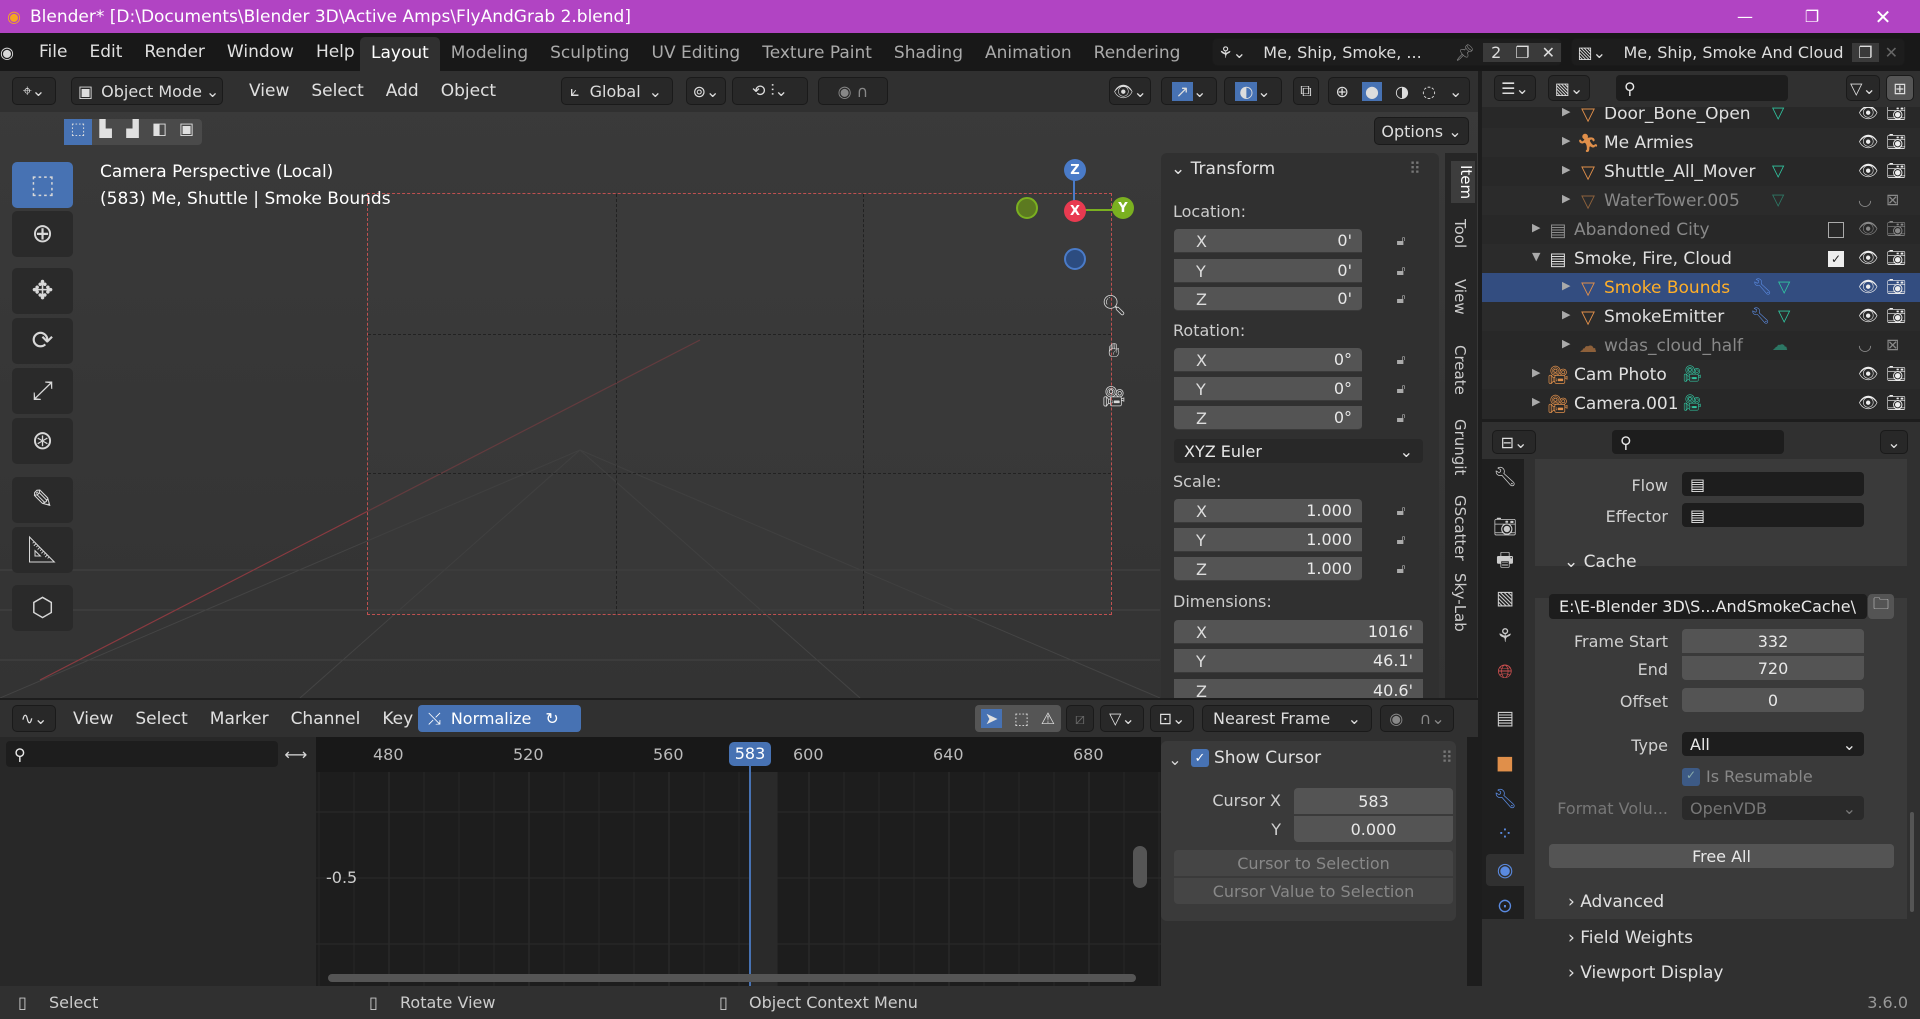 The height and width of the screenshot is (1019, 1920). What do you see at coordinates (1223, 169) in the screenshot?
I see `transform-panel-header: ⌄ Transform` at bounding box center [1223, 169].